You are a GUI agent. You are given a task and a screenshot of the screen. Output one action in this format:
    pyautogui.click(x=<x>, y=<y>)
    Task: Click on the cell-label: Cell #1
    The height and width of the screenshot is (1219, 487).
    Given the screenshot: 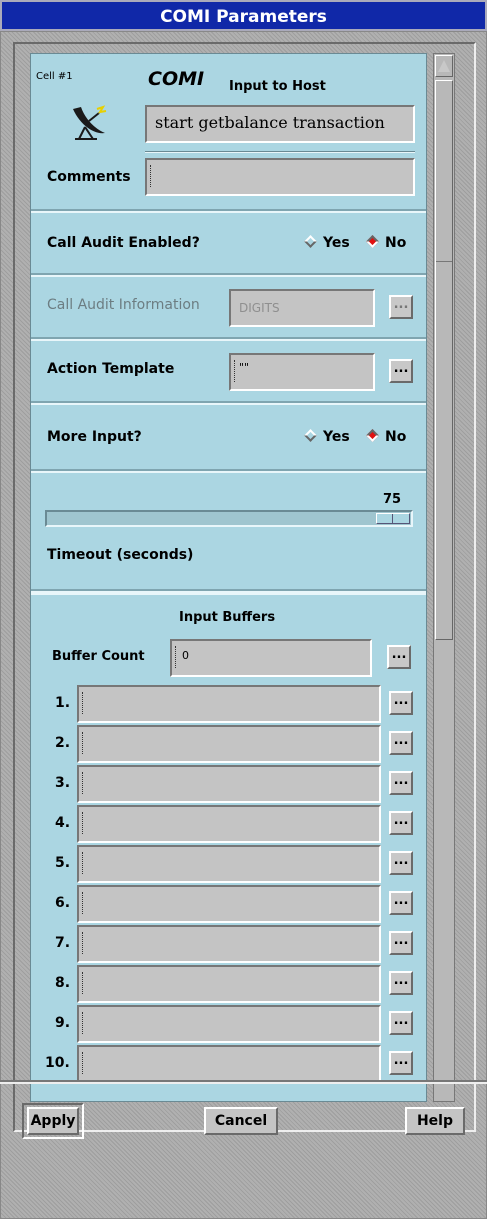 What is the action you would take?
    pyautogui.click(x=54, y=76)
    